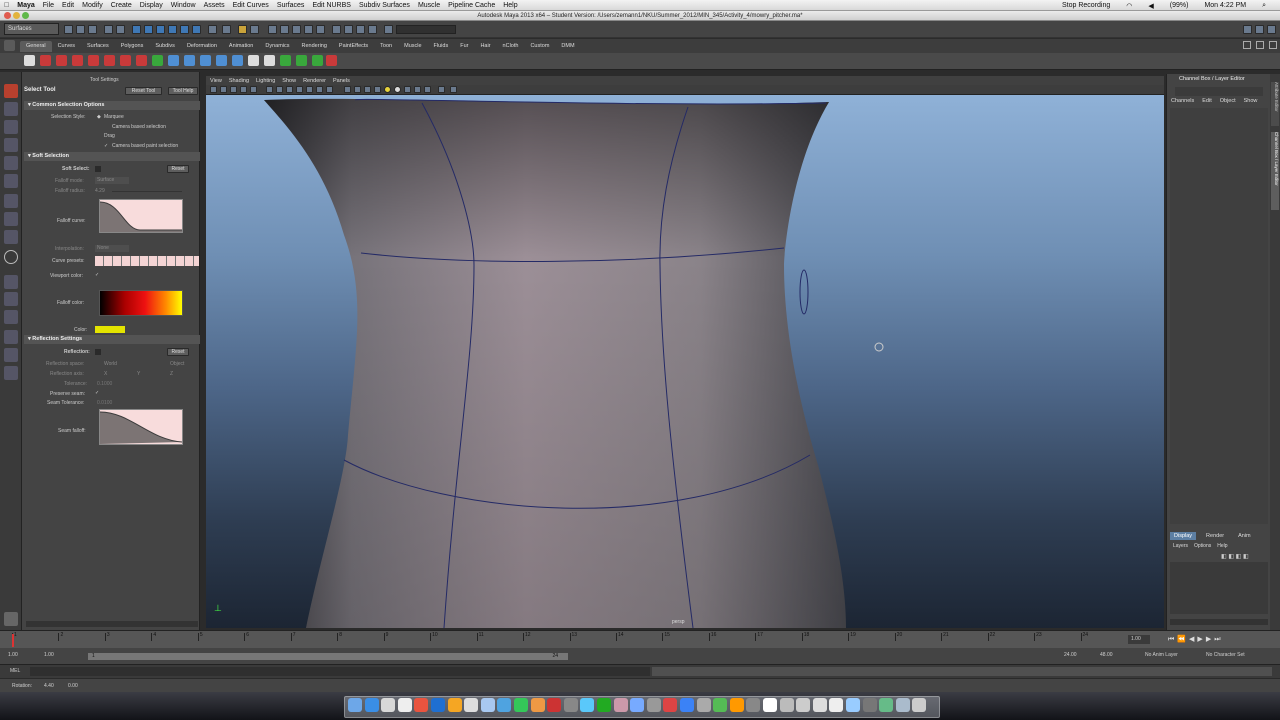  What do you see at coordinates (68, 29) in the screenshot?
I see `new-scene-icon` at bounding box center [68, 29].